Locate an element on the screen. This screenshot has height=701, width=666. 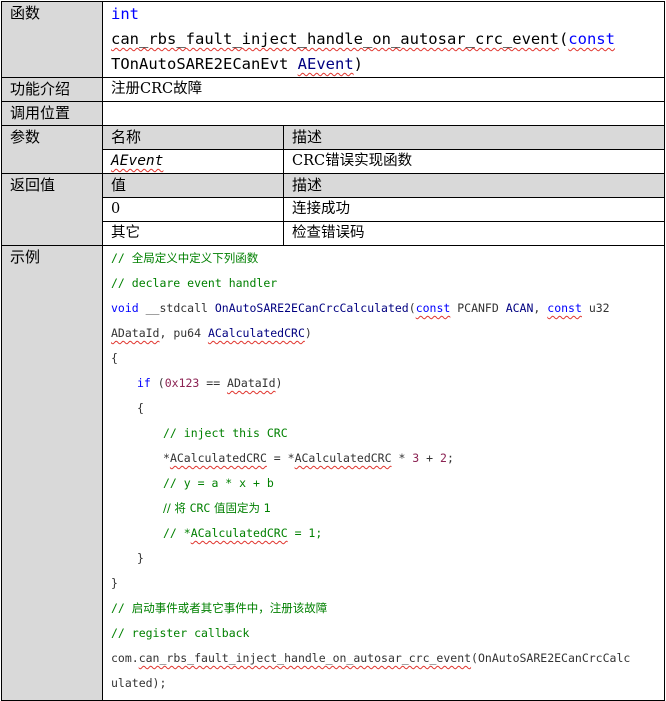
code-line: // inject this CRC is located at coordinates (225, 433).